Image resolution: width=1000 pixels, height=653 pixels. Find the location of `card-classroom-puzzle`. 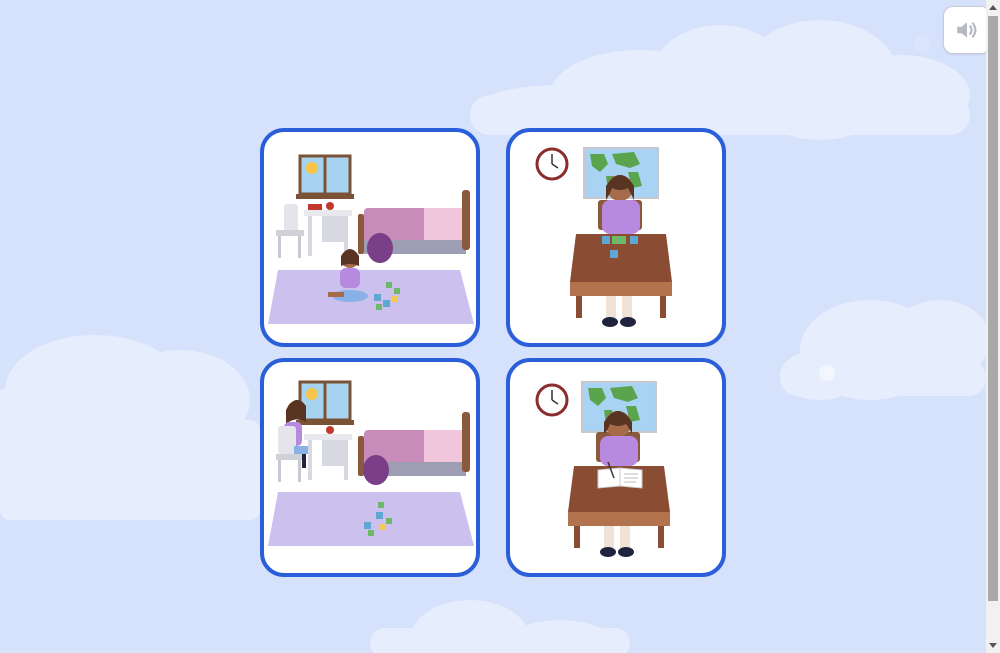

card-classroom-puzzle is located at coordinates (616, 237).